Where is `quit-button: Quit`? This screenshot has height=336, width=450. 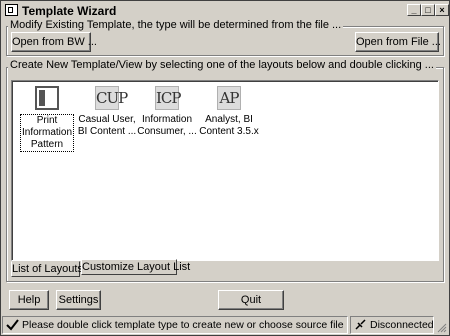 quit-button: Quit is located at coordinates (251, 300).